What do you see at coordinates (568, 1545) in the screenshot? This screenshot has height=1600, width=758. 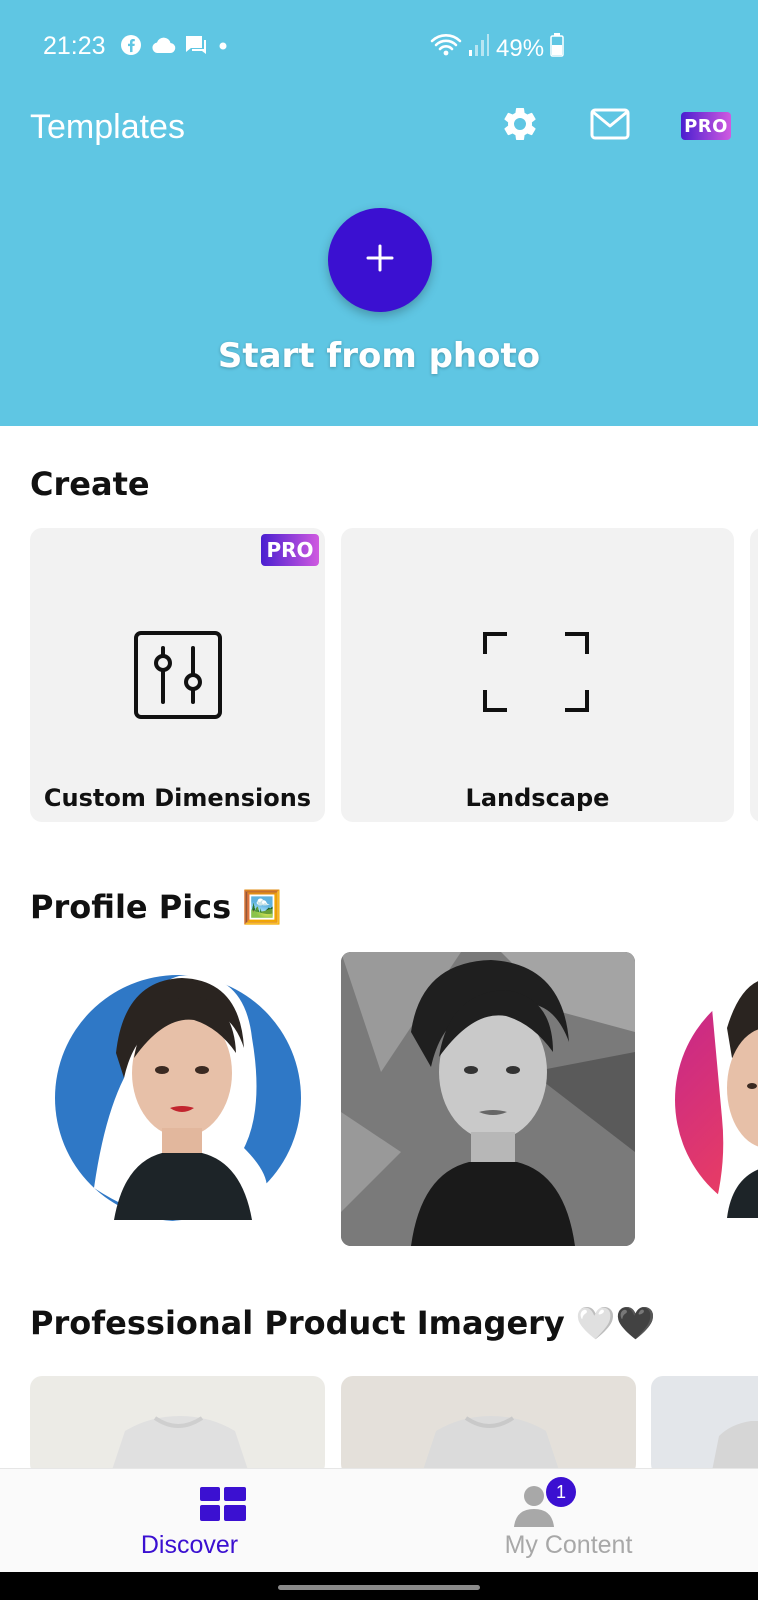 I see `tab-my-content-label: My Content` at bounding box center [568, 1545].